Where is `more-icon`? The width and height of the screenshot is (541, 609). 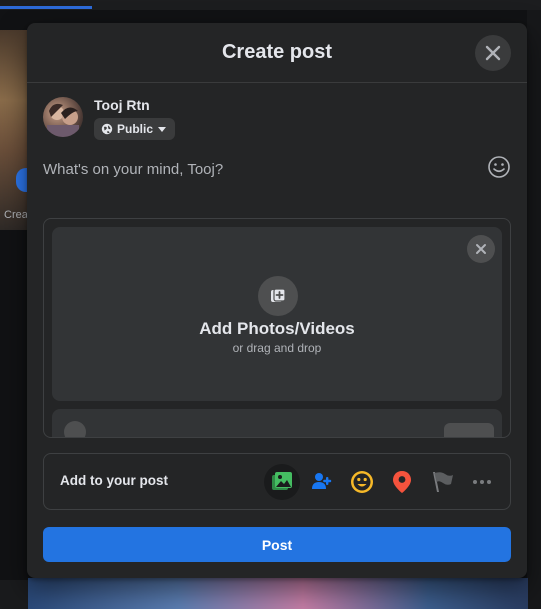 more-icon is located at coordinates (482, 482).